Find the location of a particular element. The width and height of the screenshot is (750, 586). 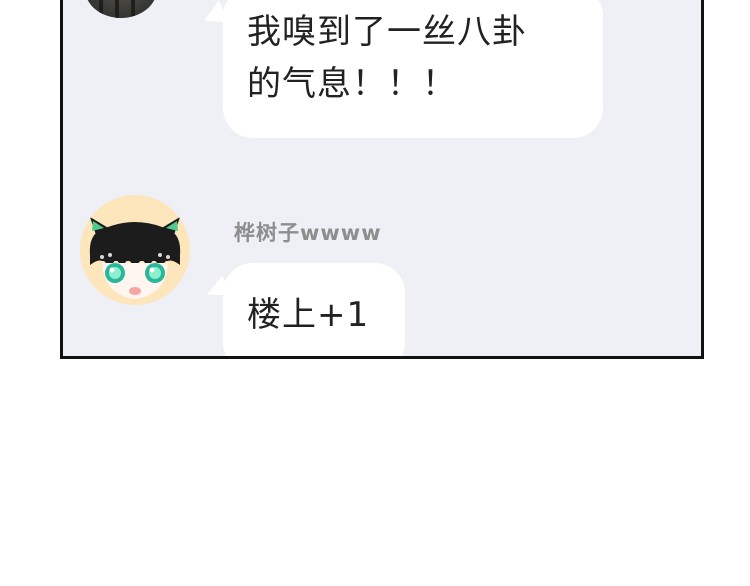

message-text-line: 楼上+1 is located at coordinates (308, 315).